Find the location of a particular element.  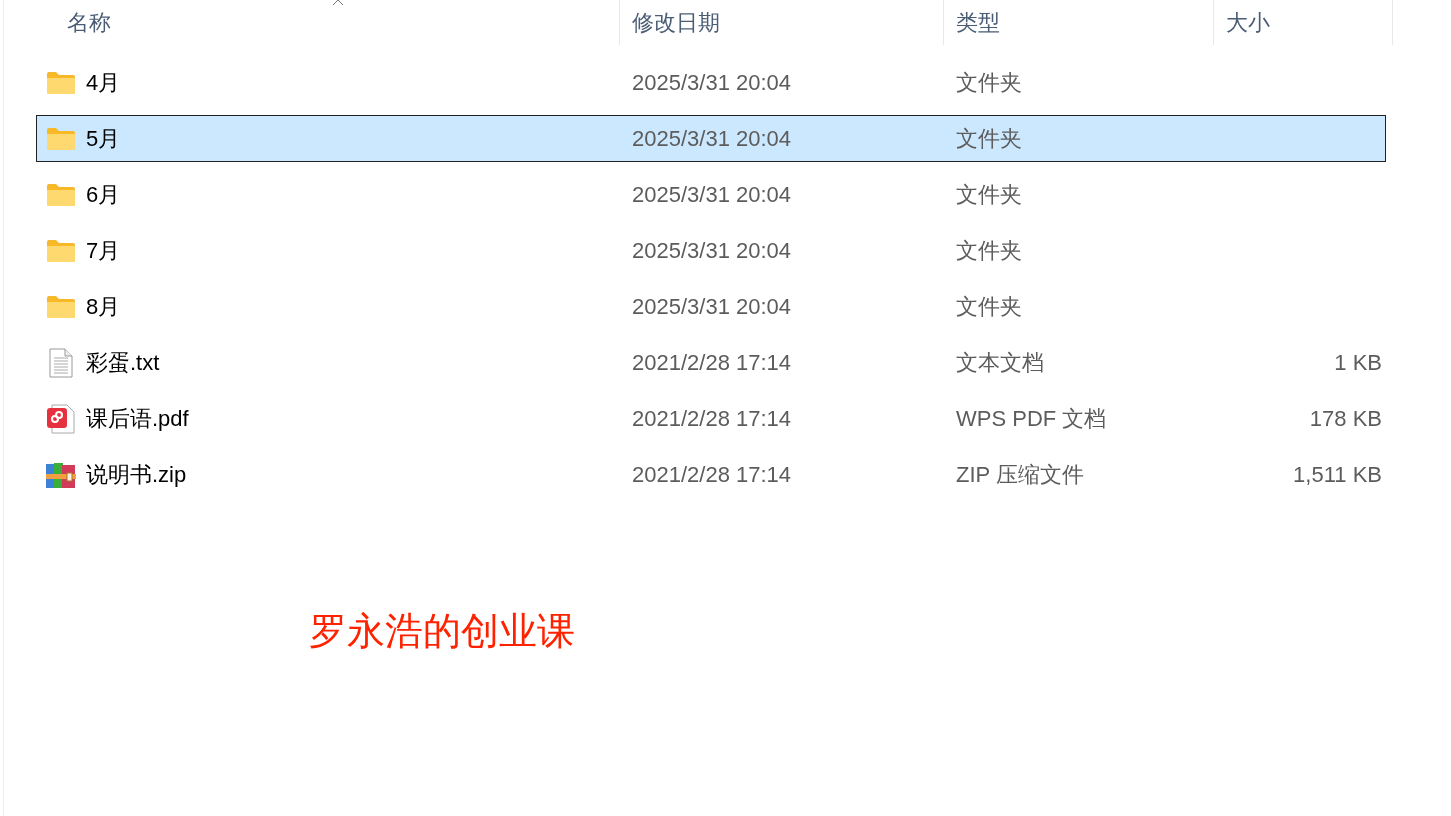

column-header: 大小 is located at coordinates (1248, 22).